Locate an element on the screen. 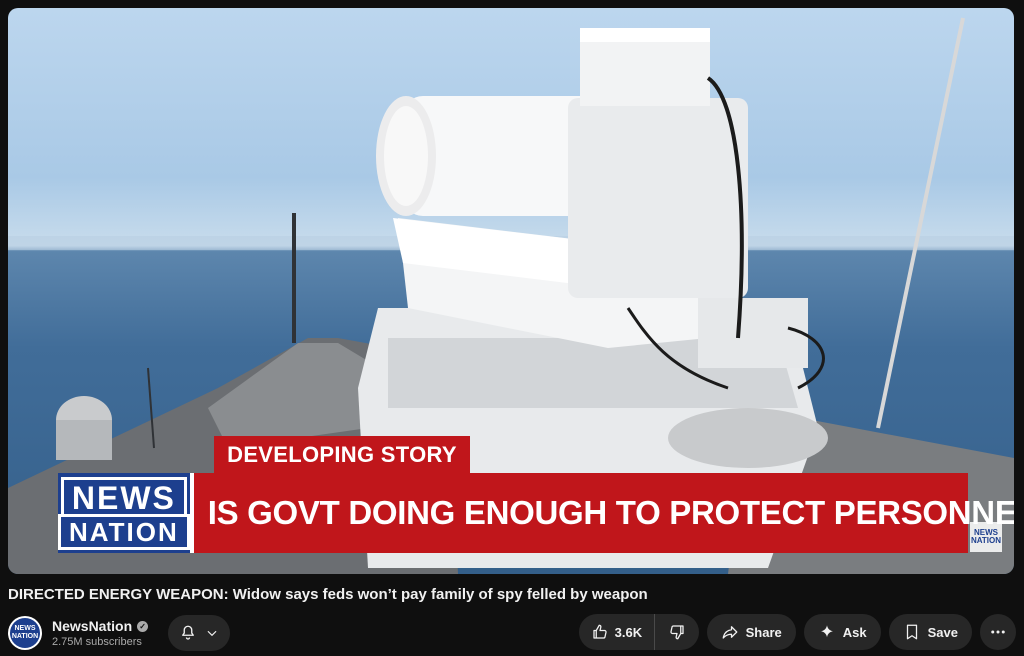  like-dislike-group: 3.6K is located at coordinates (638, 632).